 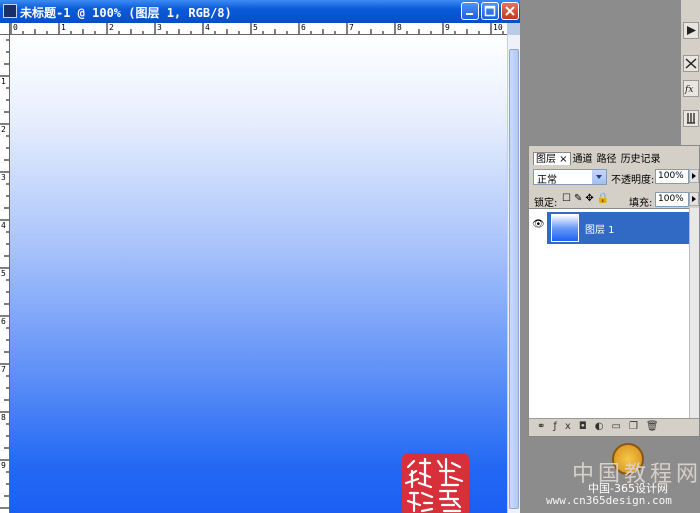 I want to click on fill-arrow-button, so click(x=694, y=199).